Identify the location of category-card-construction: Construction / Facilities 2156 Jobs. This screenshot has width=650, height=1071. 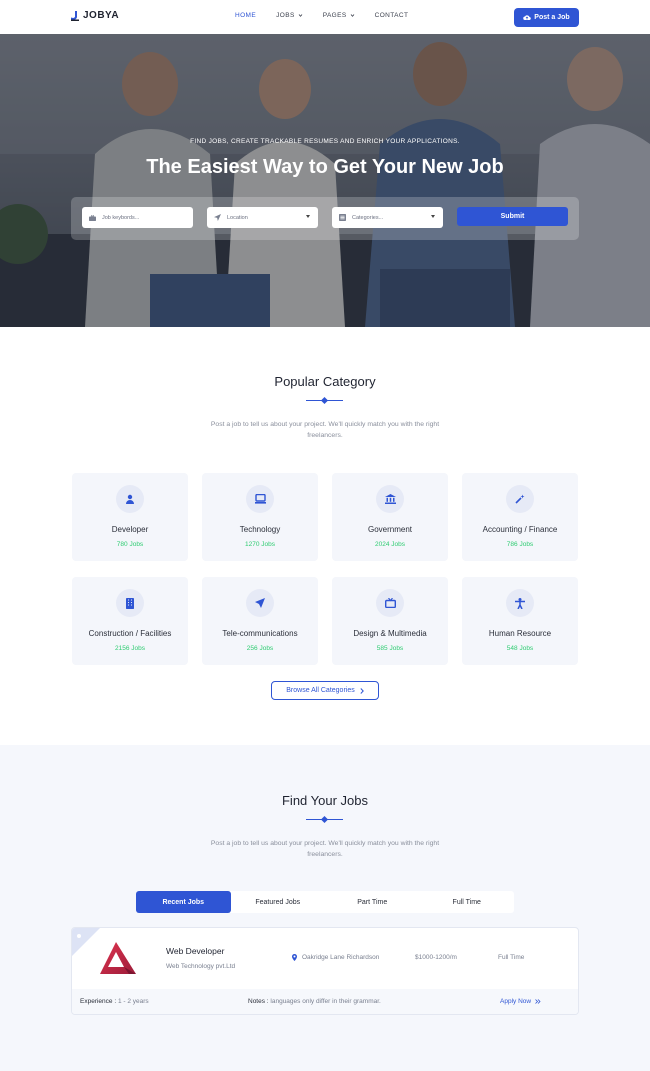
(130, 621).